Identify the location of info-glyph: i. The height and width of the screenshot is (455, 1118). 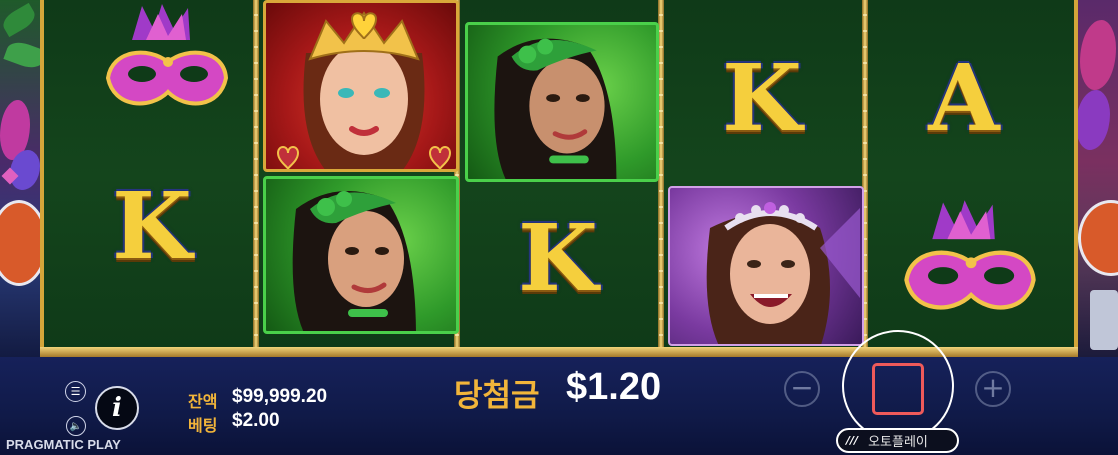
(117, 408).